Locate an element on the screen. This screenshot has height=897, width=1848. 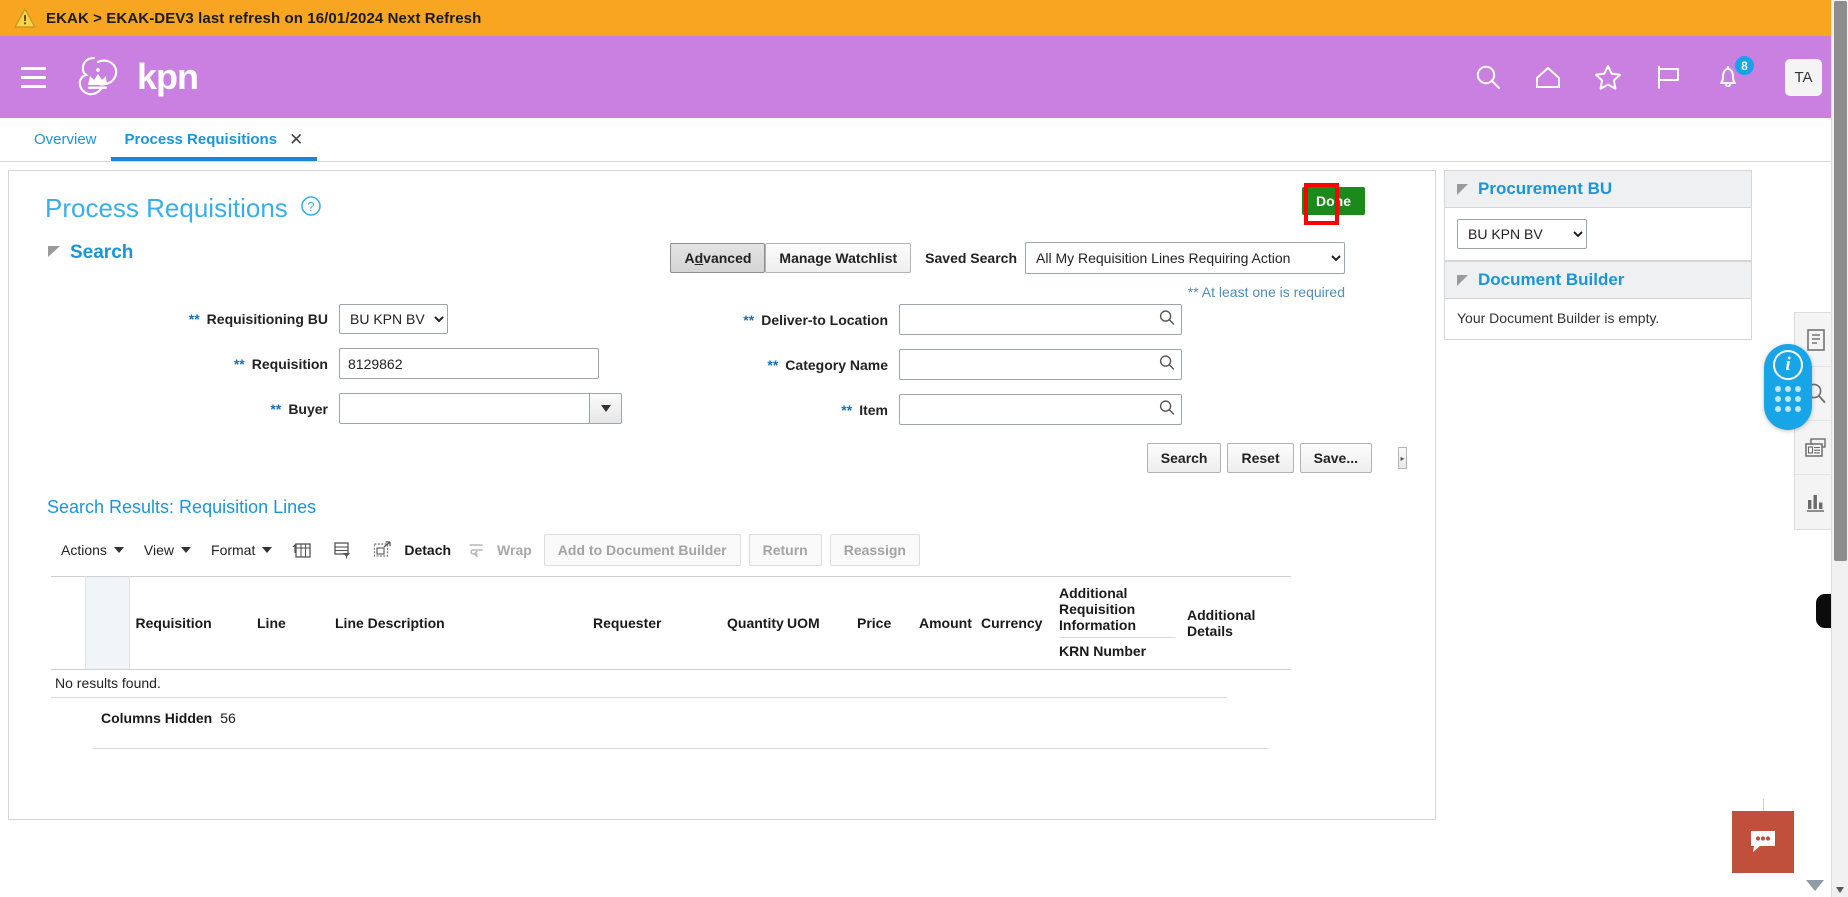
field-label: Requisitioning BU is located at coordinates (267, 319).